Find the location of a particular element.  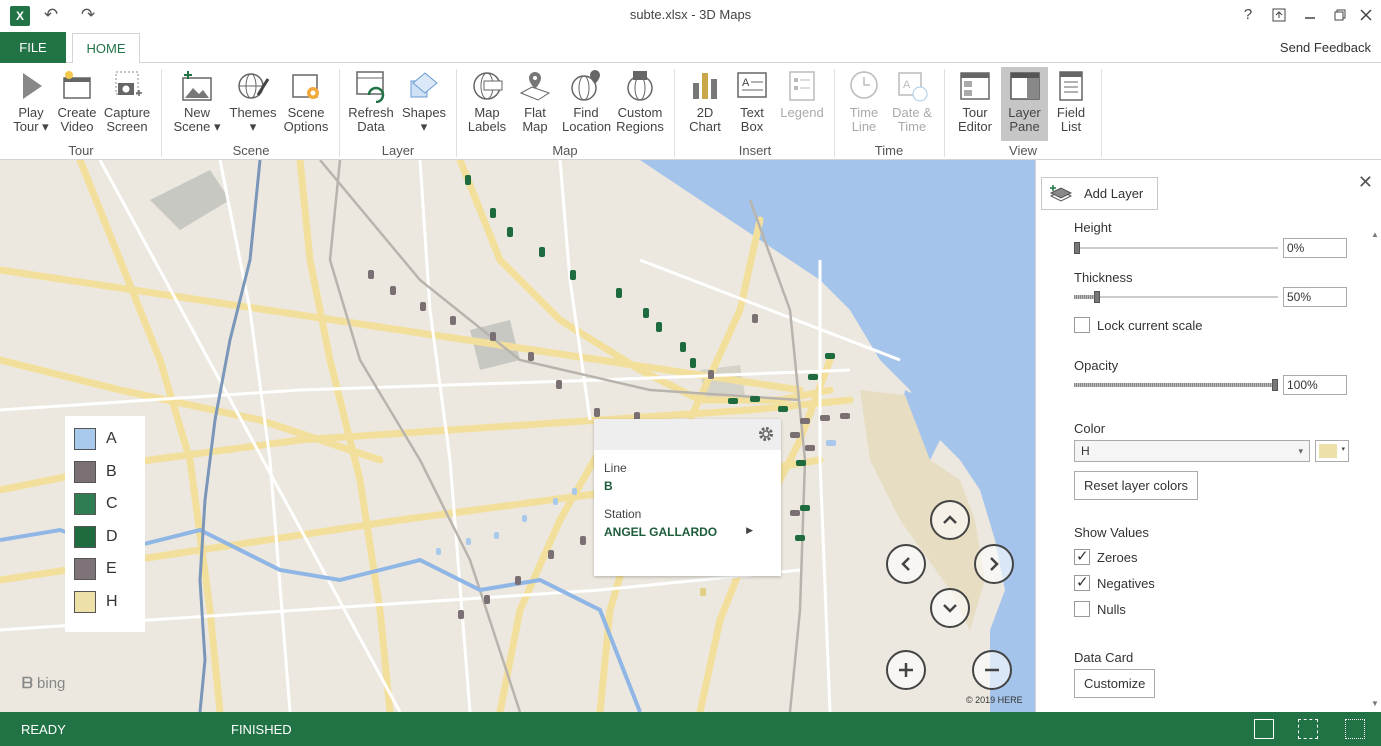

opacity-input: 100% is located at coordinates (1315, 385).